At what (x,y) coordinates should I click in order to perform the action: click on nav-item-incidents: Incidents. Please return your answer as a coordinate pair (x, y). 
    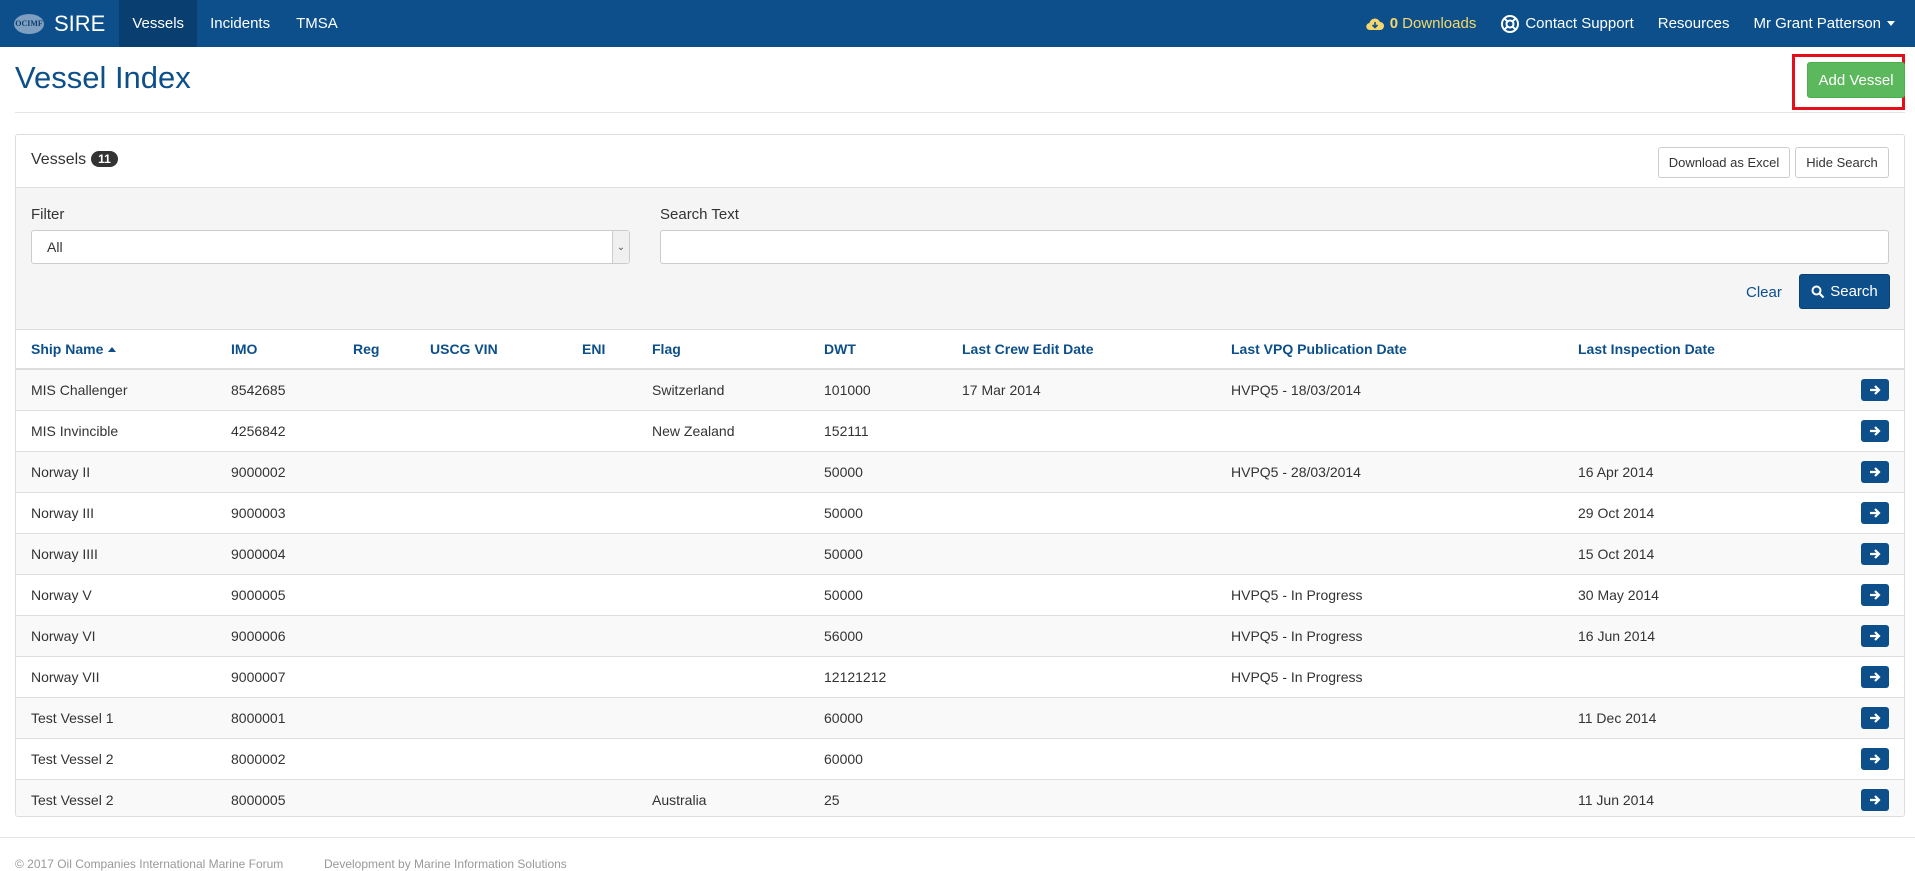
    Looking at the image, I should click on (240, 23).